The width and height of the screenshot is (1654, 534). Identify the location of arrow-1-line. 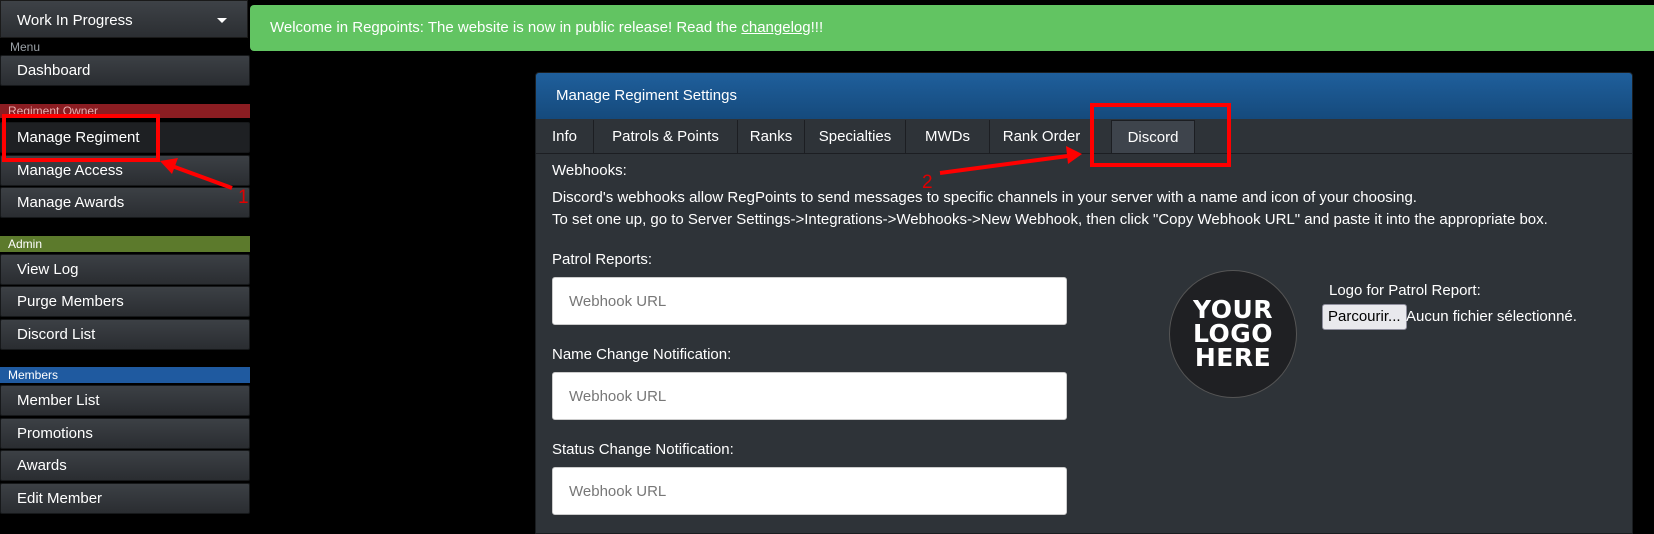
(202, 177).